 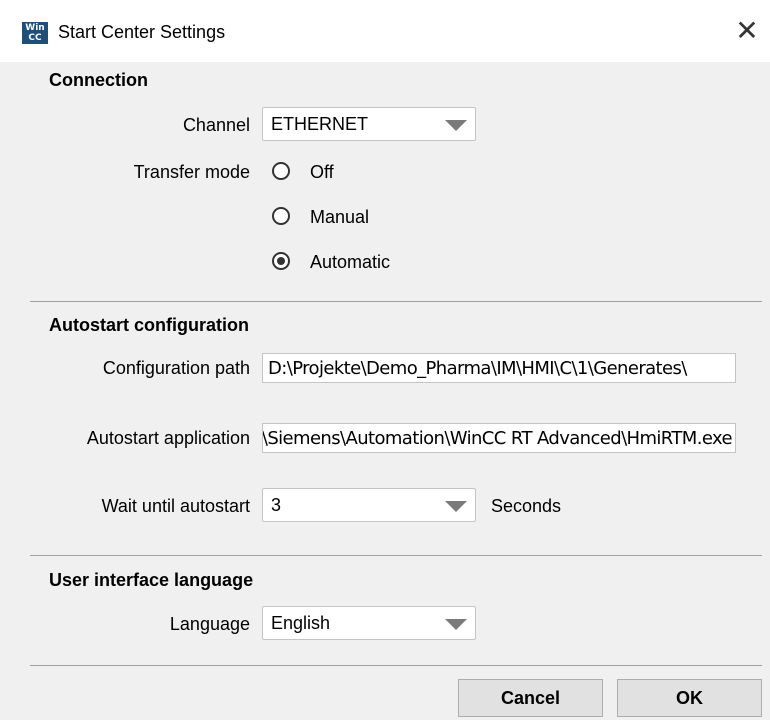 I want to click on wait-autostart-label: Wait until autostart, so click(x=175, y=506).